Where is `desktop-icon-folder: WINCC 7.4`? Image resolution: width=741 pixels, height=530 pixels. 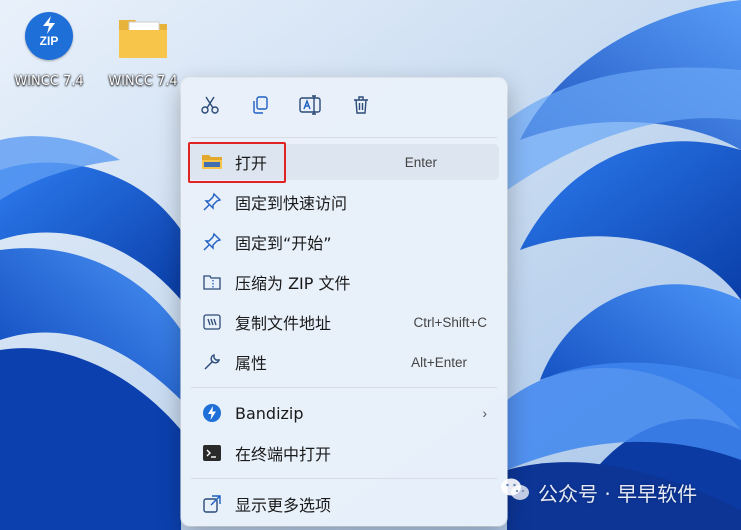
desktop-icon-folder: WINCC 7.4 is located at coordinates (143, 49).